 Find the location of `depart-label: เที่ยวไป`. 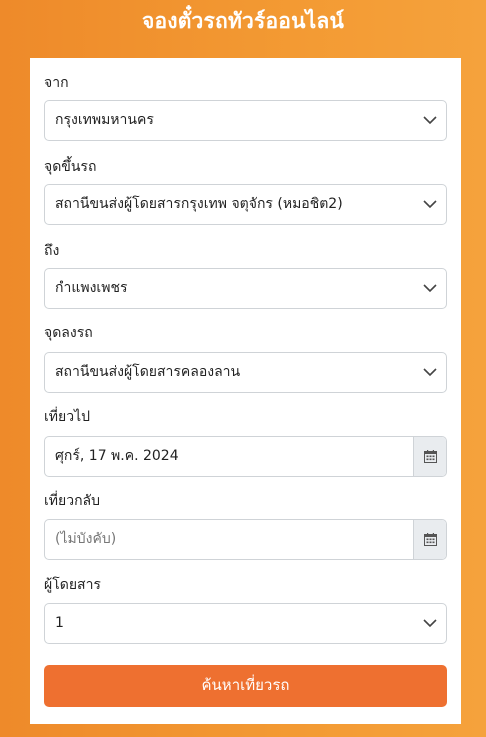

depart-label: เที่ยวไป is located at coordinates (67, 417).